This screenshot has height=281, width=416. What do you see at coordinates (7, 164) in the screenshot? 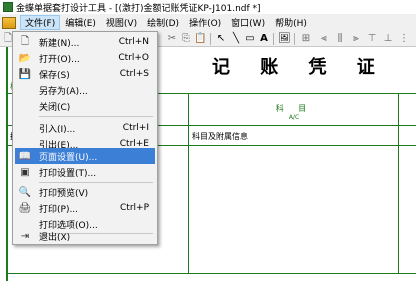
I see `canvas-left-edge` at bounding box center [7, 164].